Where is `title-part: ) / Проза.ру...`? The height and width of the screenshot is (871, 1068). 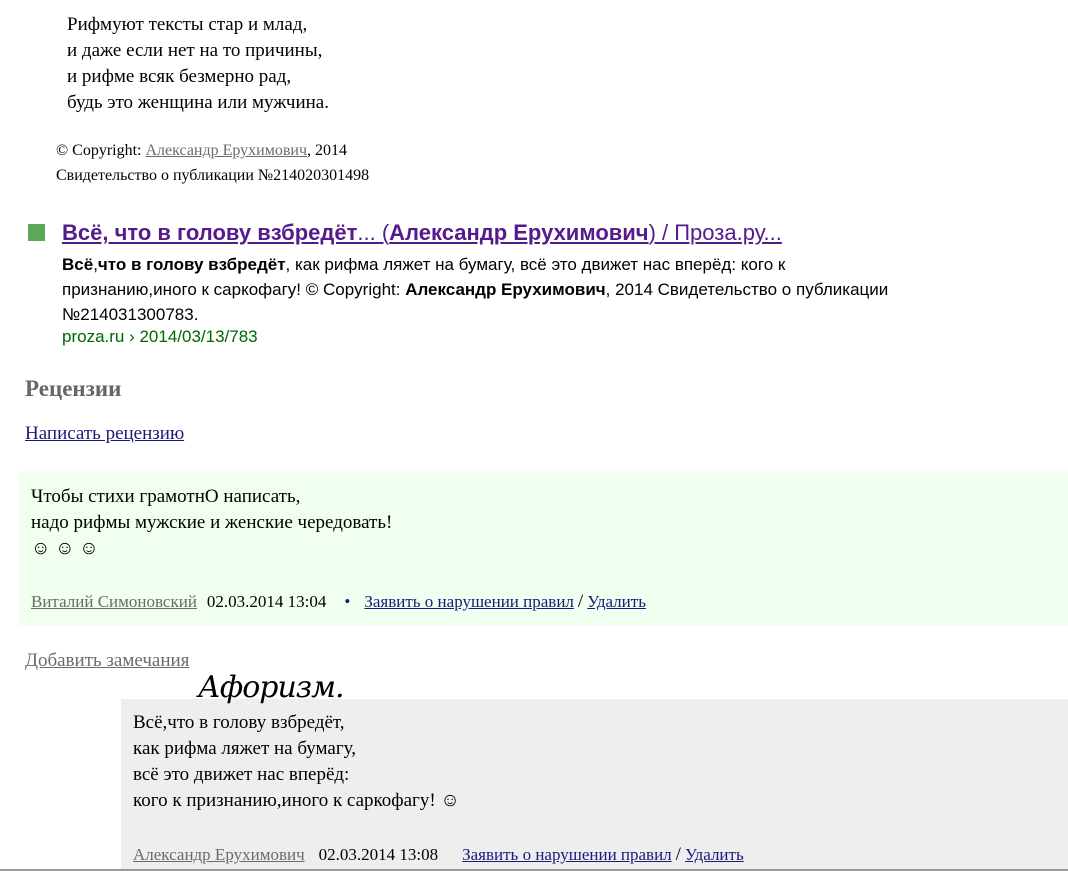 title-part: ) / Проза.ру... is located at coordinates (715, 232).